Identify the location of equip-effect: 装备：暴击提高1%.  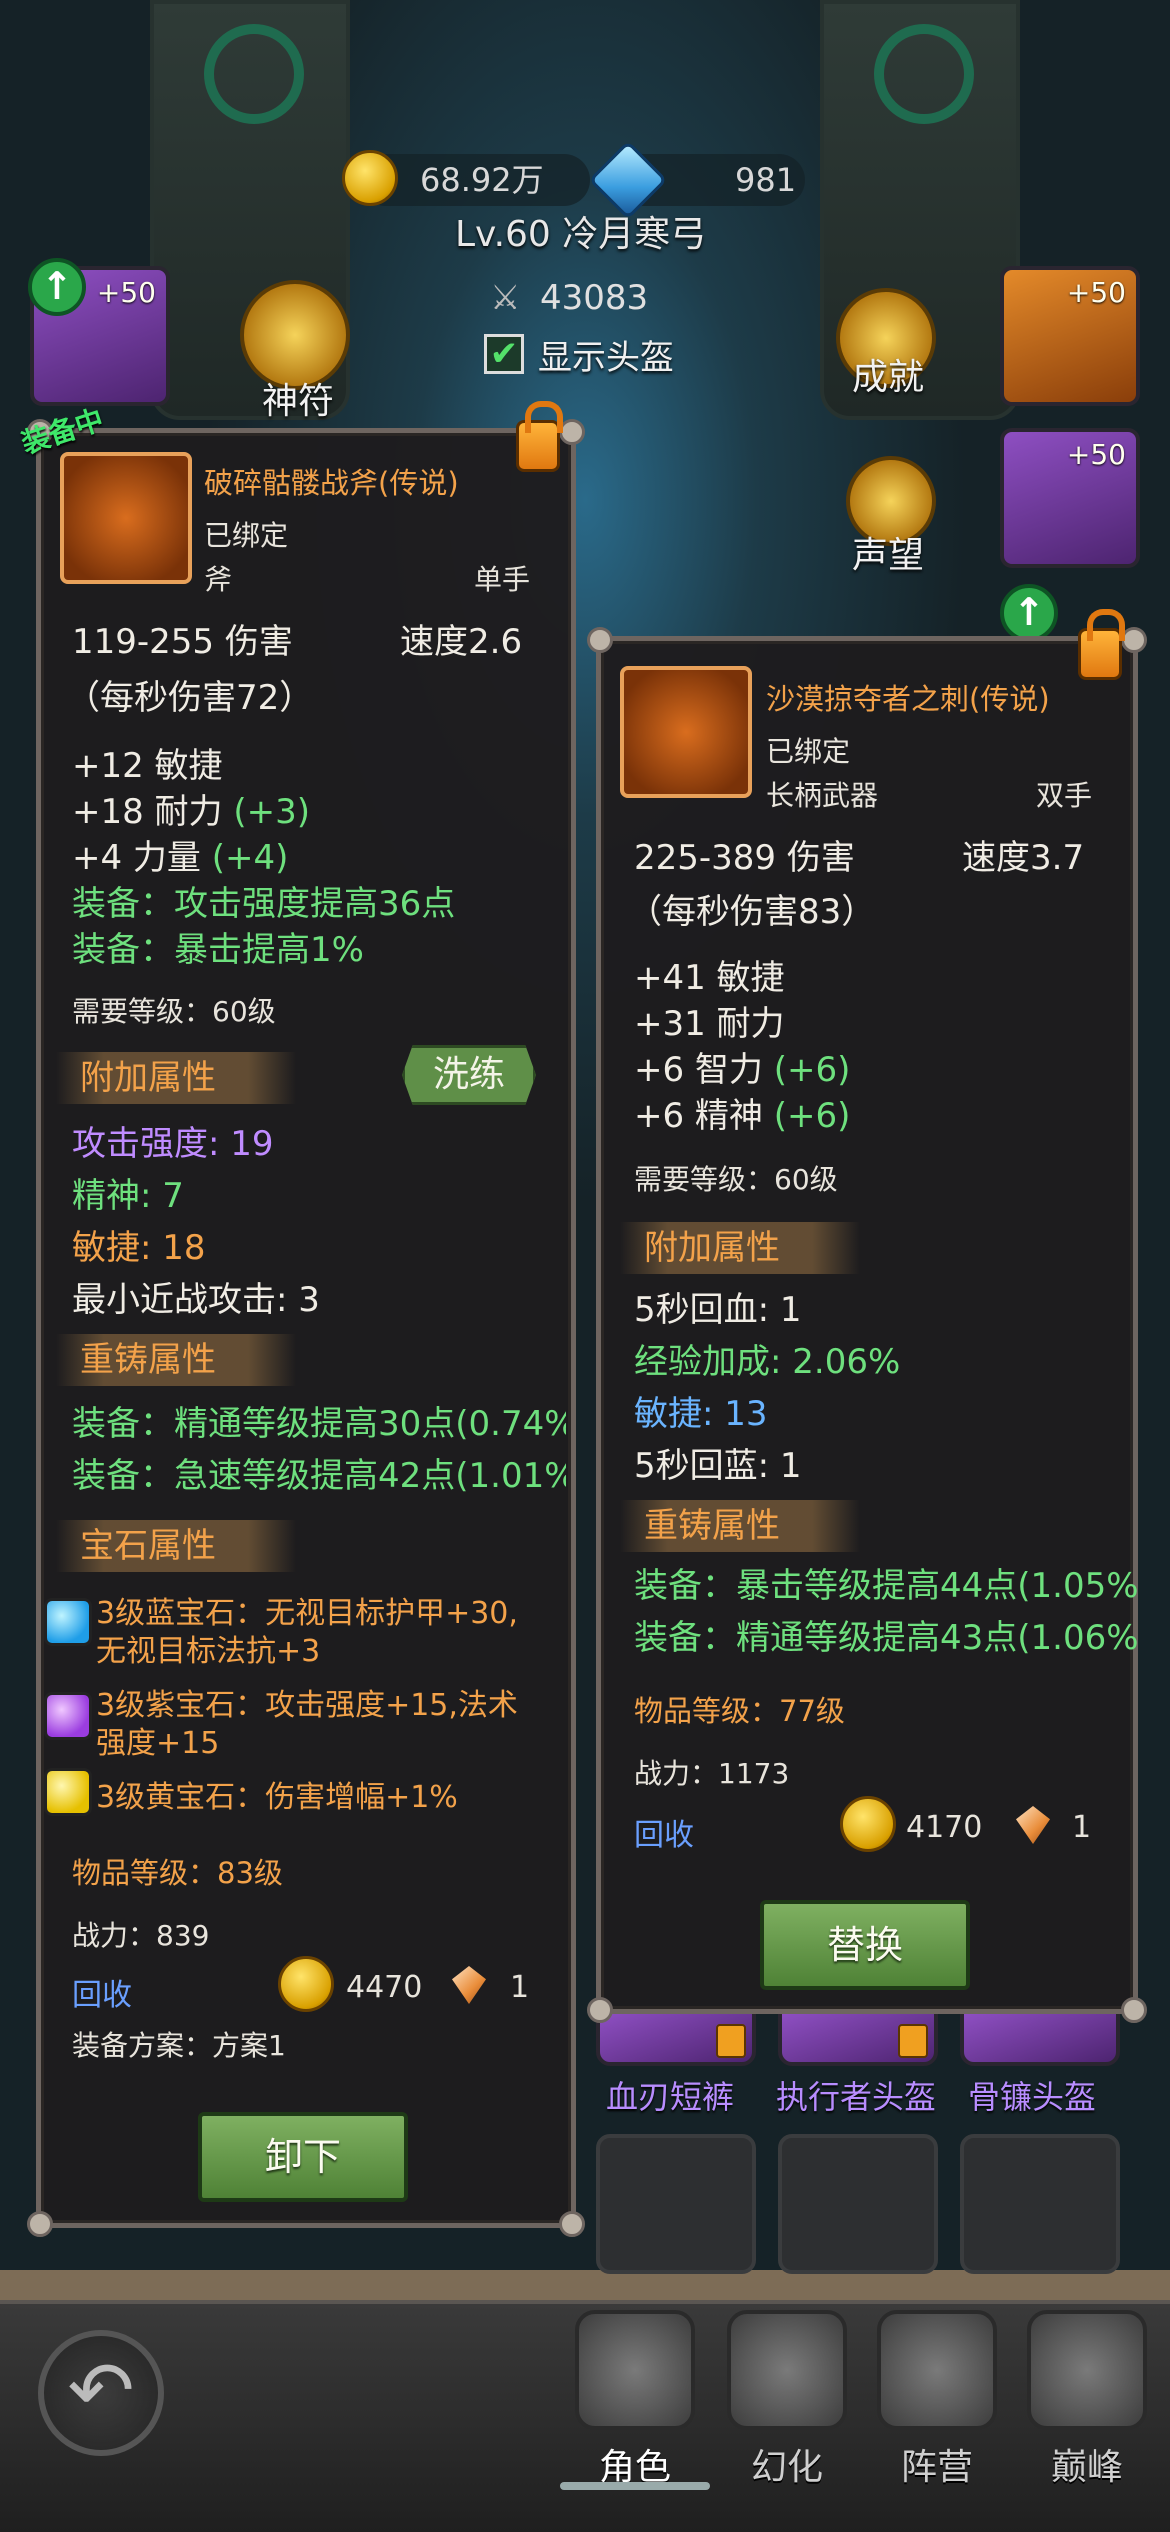
(218, 950).